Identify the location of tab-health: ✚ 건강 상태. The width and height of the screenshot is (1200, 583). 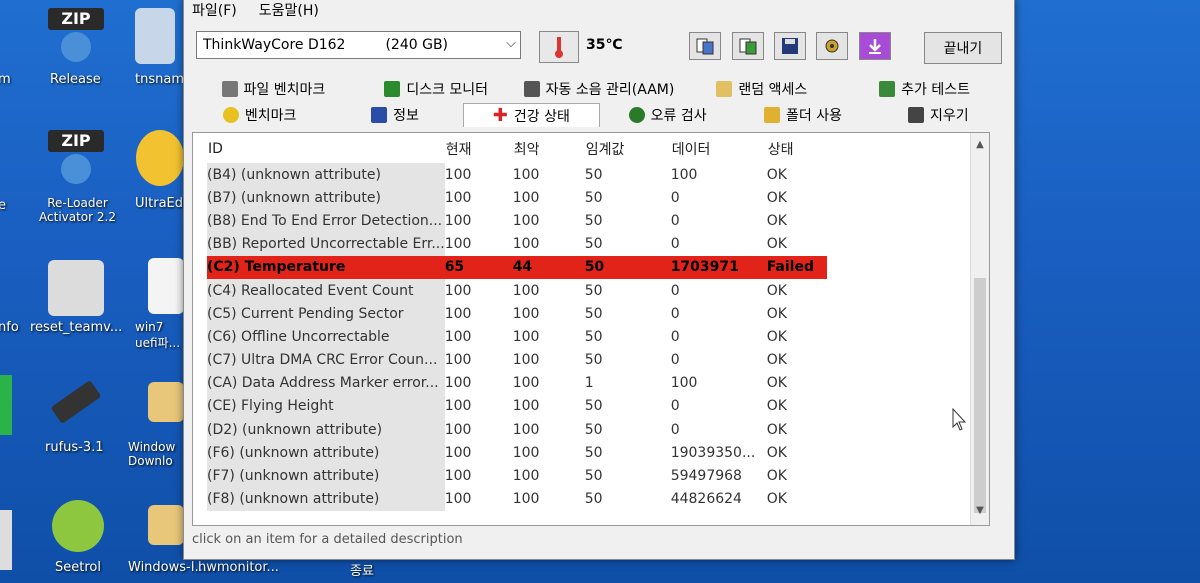
(531, 115).